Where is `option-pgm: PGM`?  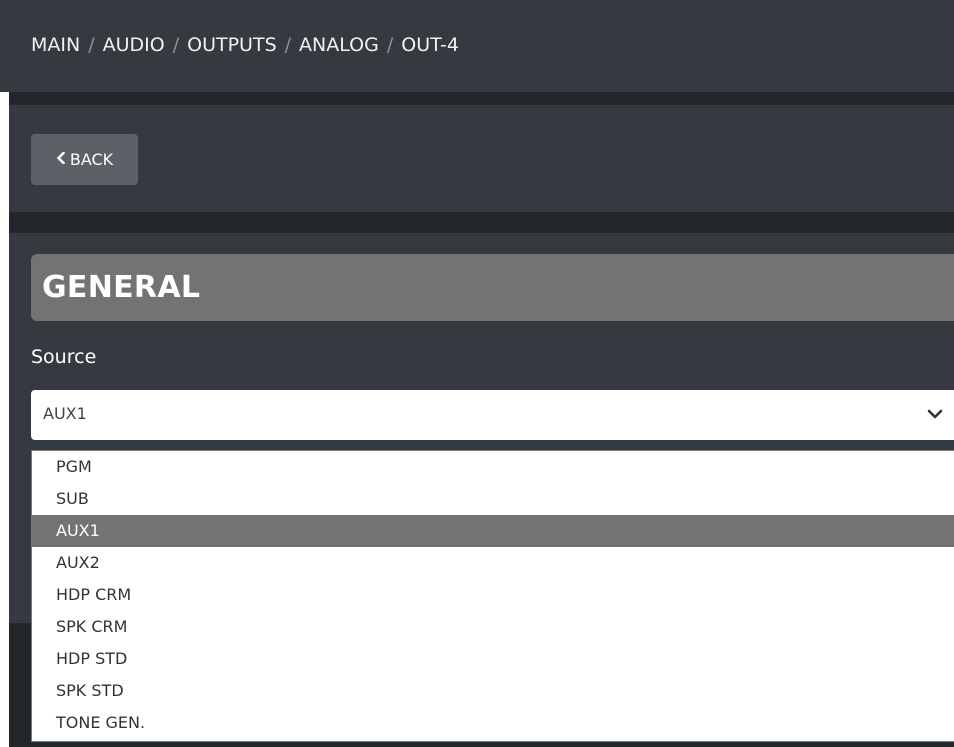
option-pgm: PGM is located at coordinates (493, 467).